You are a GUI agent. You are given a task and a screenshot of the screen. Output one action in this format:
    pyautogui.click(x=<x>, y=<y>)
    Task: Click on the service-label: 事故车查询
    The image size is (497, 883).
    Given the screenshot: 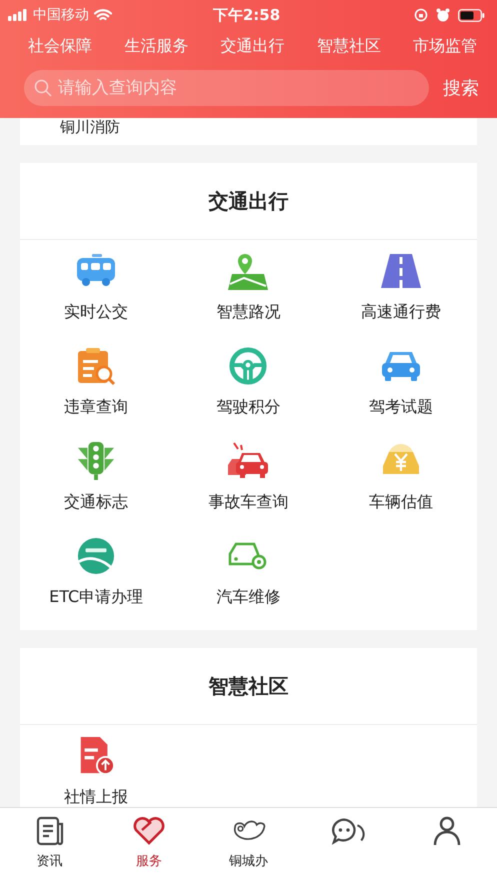 What is the action you would take?
    pyautogui.click(x=248, y=502)
    